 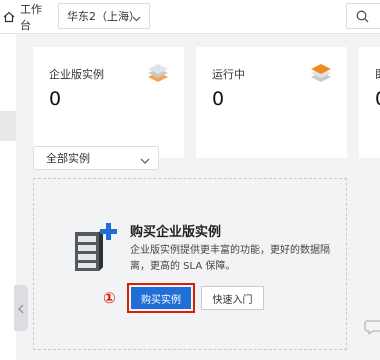 What do you see at coordinates (96, 158) in the screenshot?
I see `instance-filter-select: 全部实例` at bounding box center [96, 158].